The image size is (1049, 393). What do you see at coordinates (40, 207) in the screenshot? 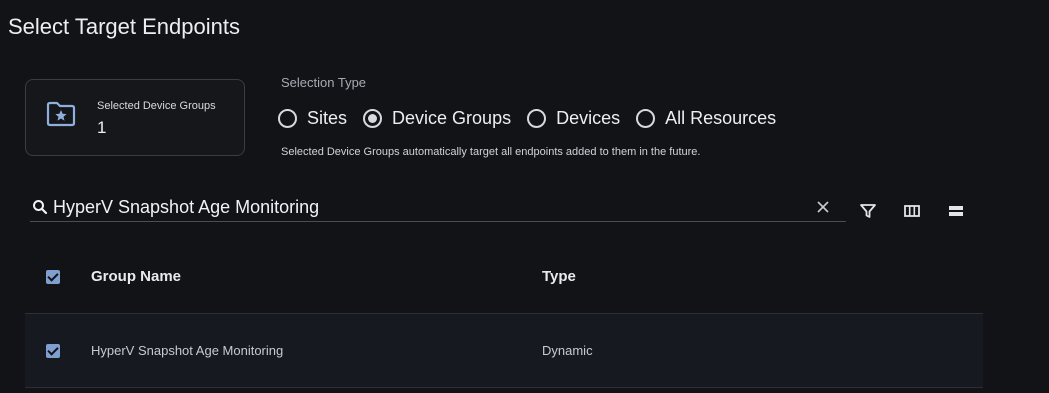
I see `search-icon` at bounding box center [40, 207].